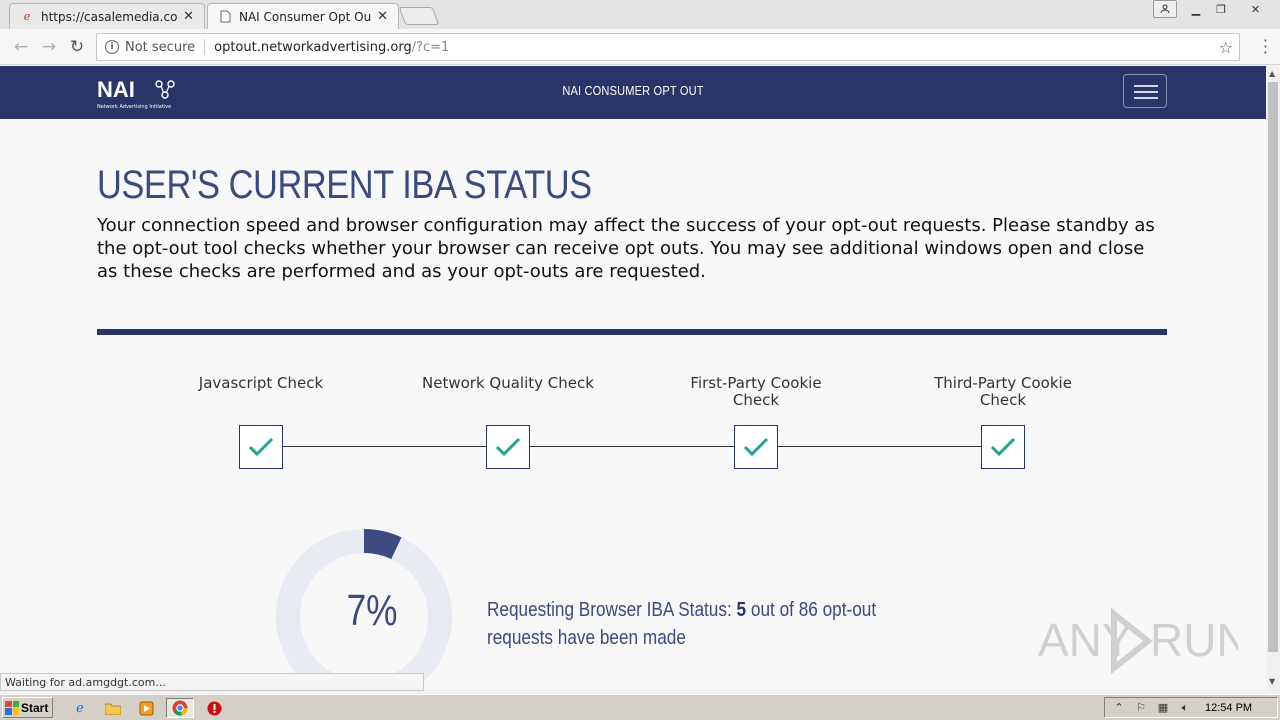  I want to click on windows-flag-icon, so click(12, 707).